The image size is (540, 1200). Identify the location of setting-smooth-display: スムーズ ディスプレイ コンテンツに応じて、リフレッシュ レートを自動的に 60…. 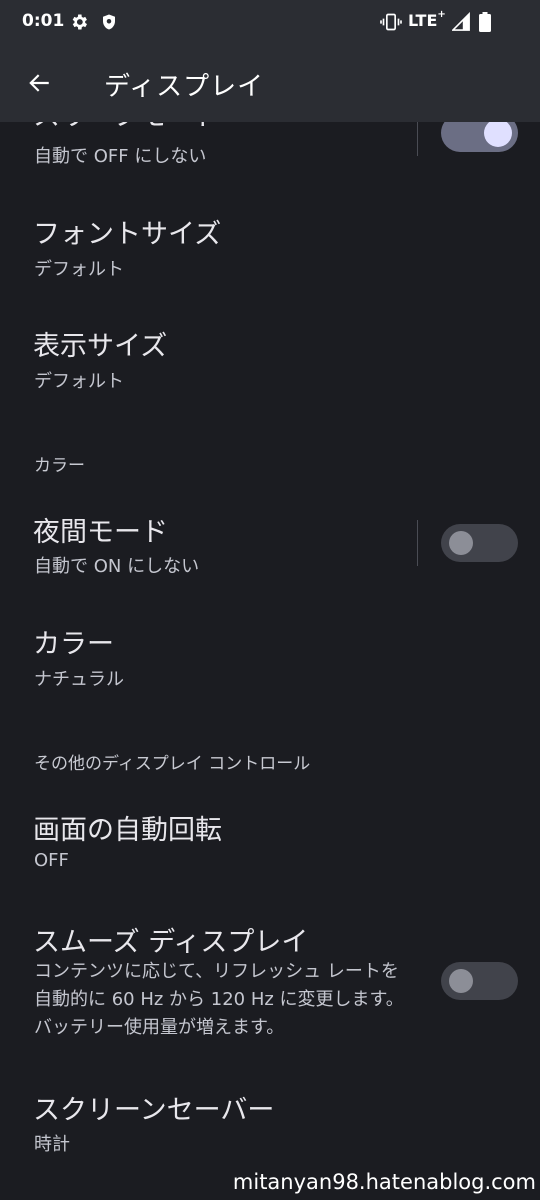
(270, 991).